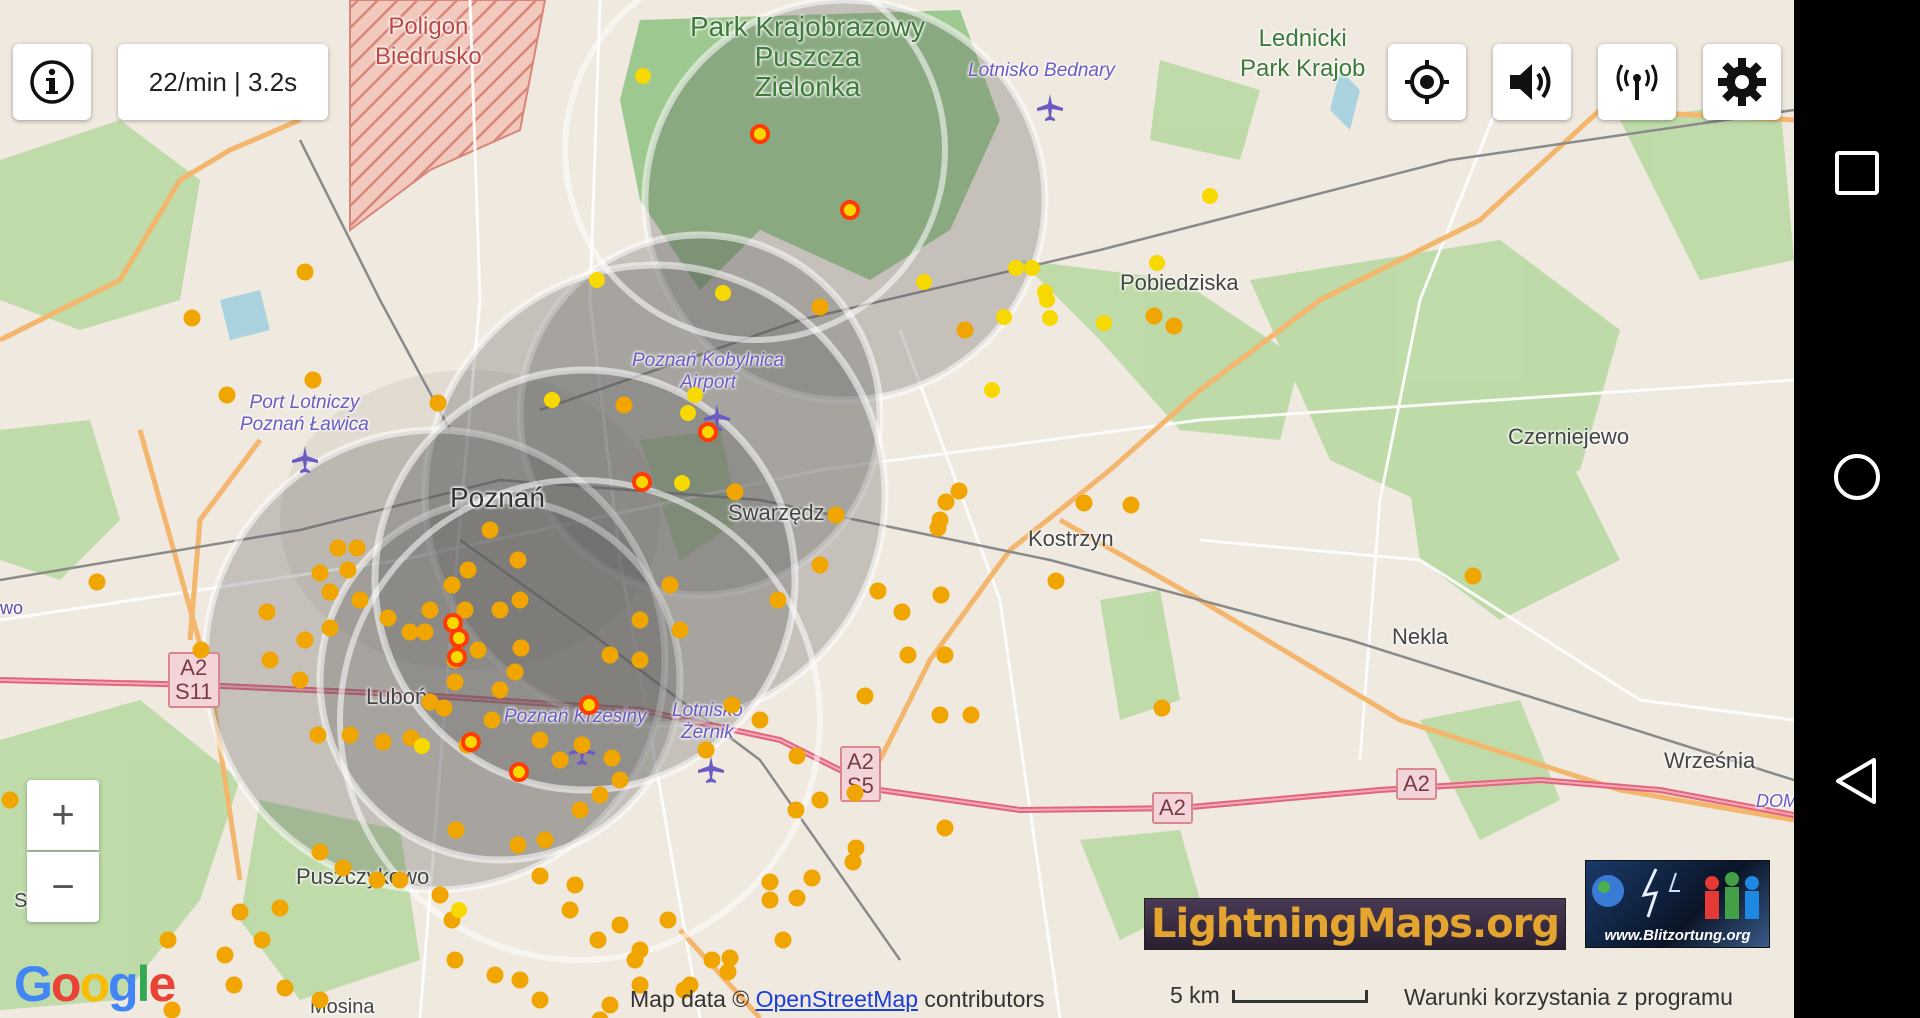 The height and width of the screenshot is (1018, 1920). I want to click on sound-button, so click(1532, 82).